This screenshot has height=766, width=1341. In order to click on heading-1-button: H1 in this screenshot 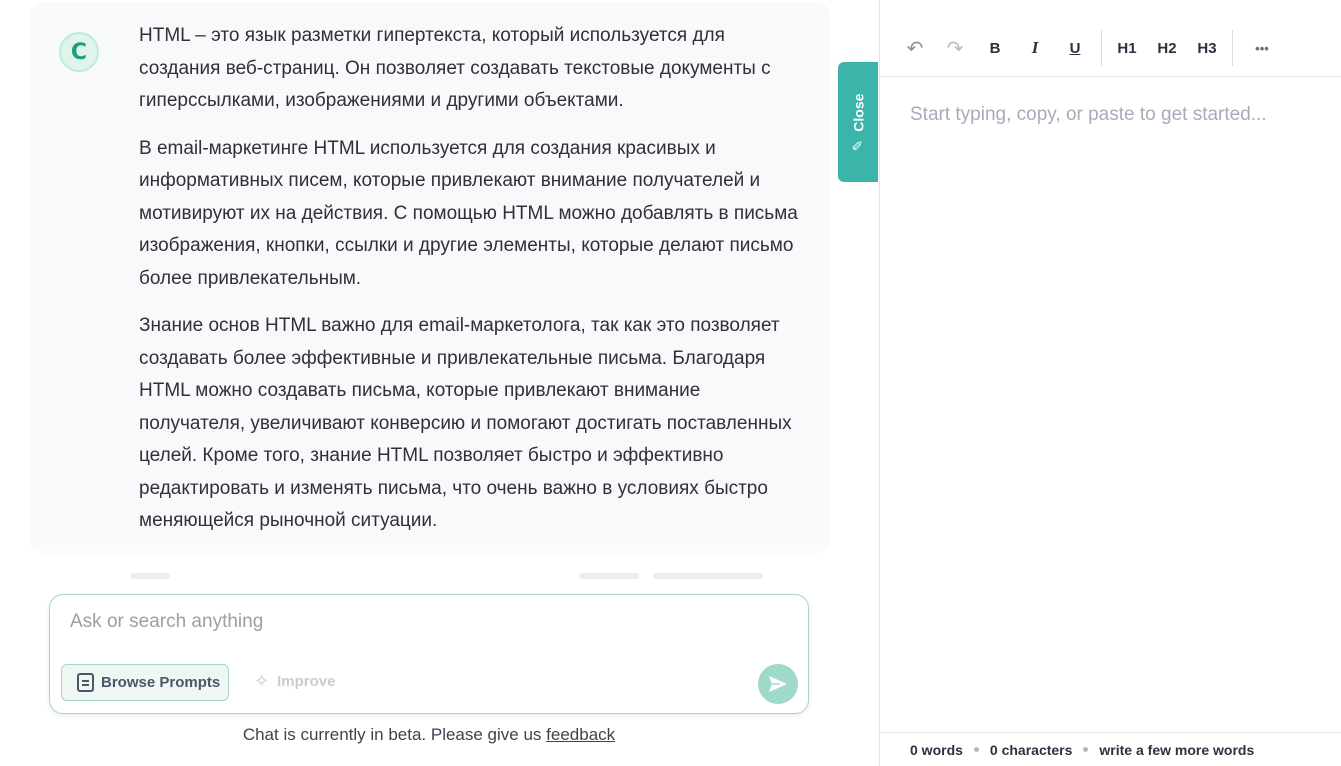, I will do `click(1127, 48)`.